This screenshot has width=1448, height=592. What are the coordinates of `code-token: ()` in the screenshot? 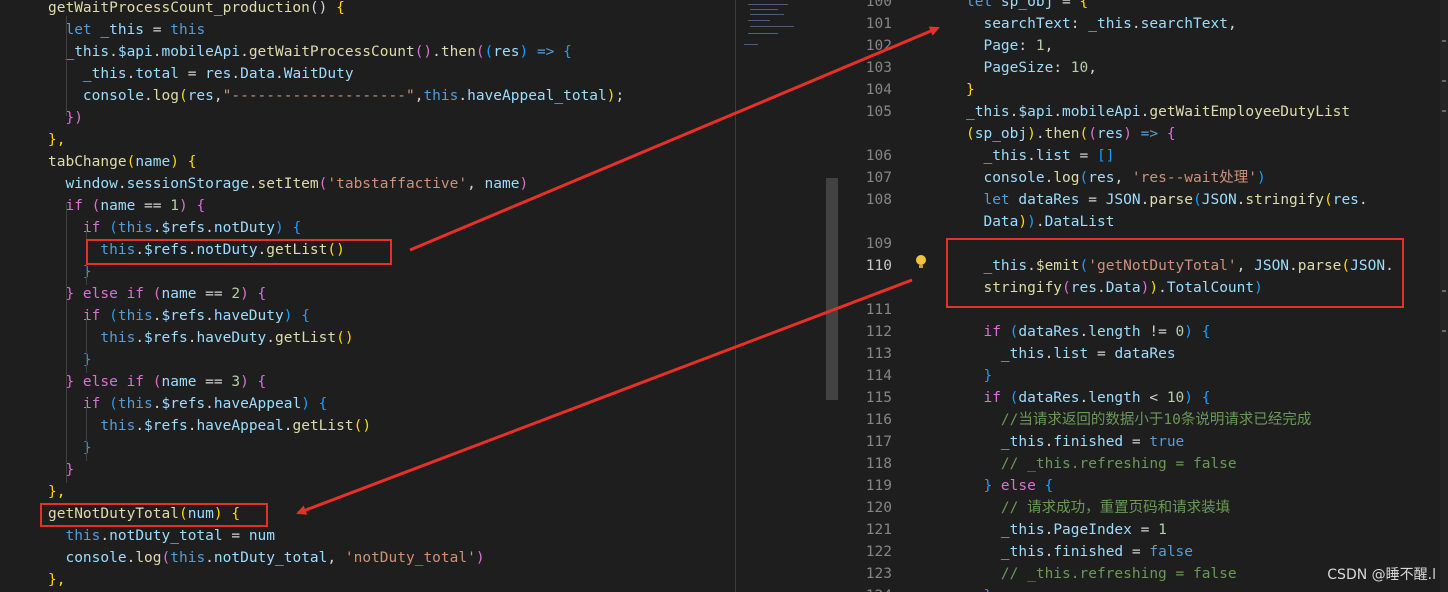 It's located at (345, 338).